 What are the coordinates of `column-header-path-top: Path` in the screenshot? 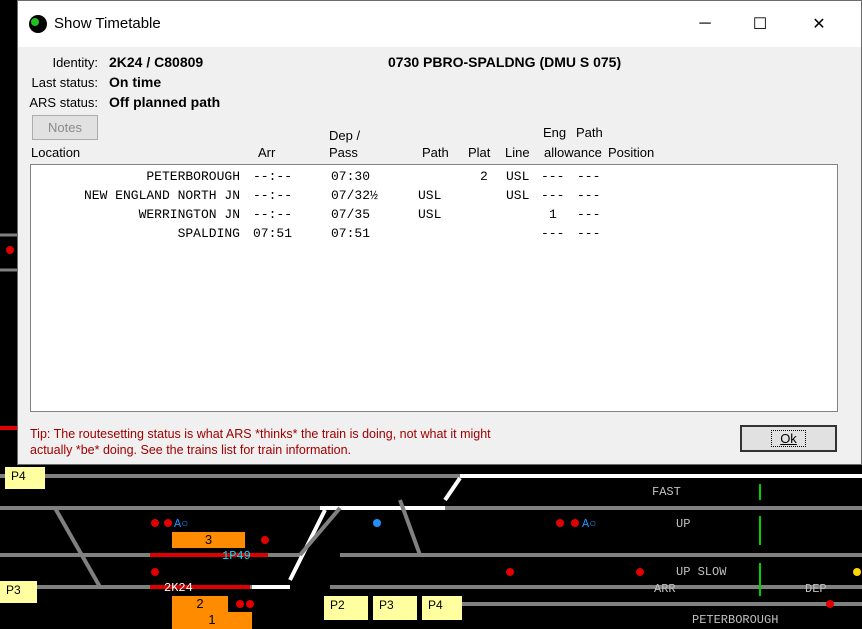 It's located at (589, 132).